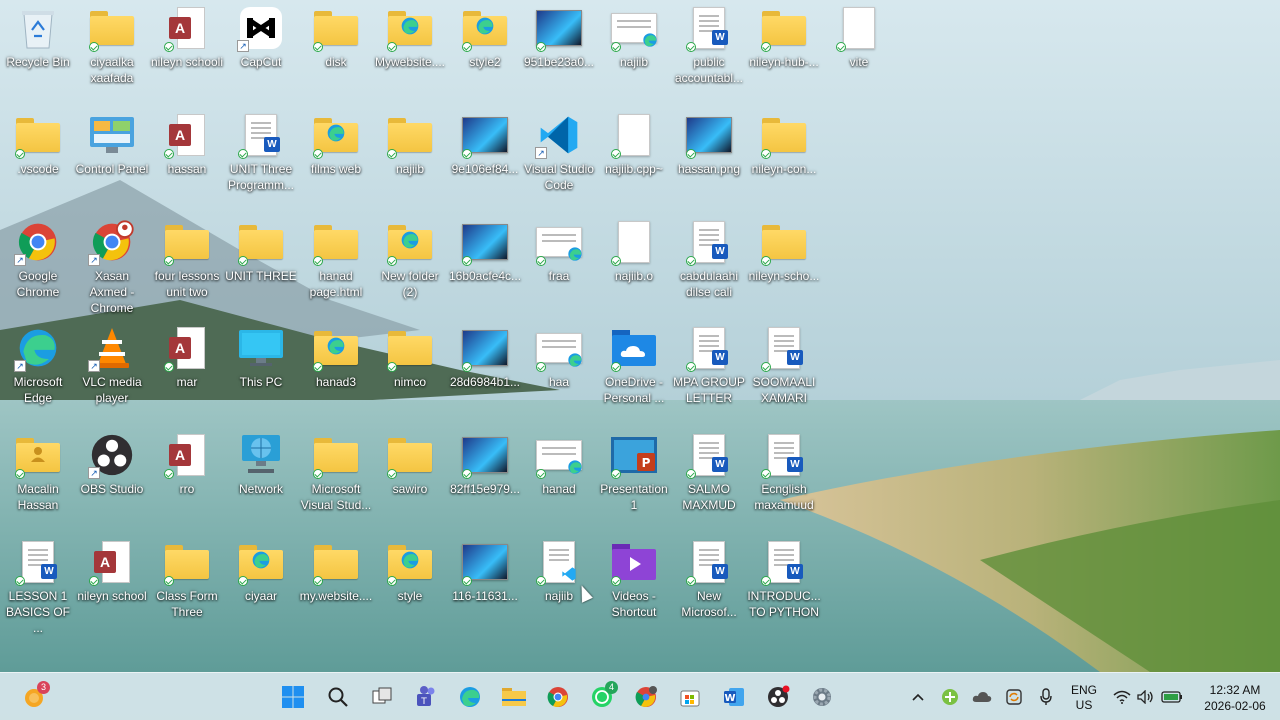  Describe the element at coordinates (918, 697) in the screenshot. I see `show-hidden-icons-chevron-icon` at that location.